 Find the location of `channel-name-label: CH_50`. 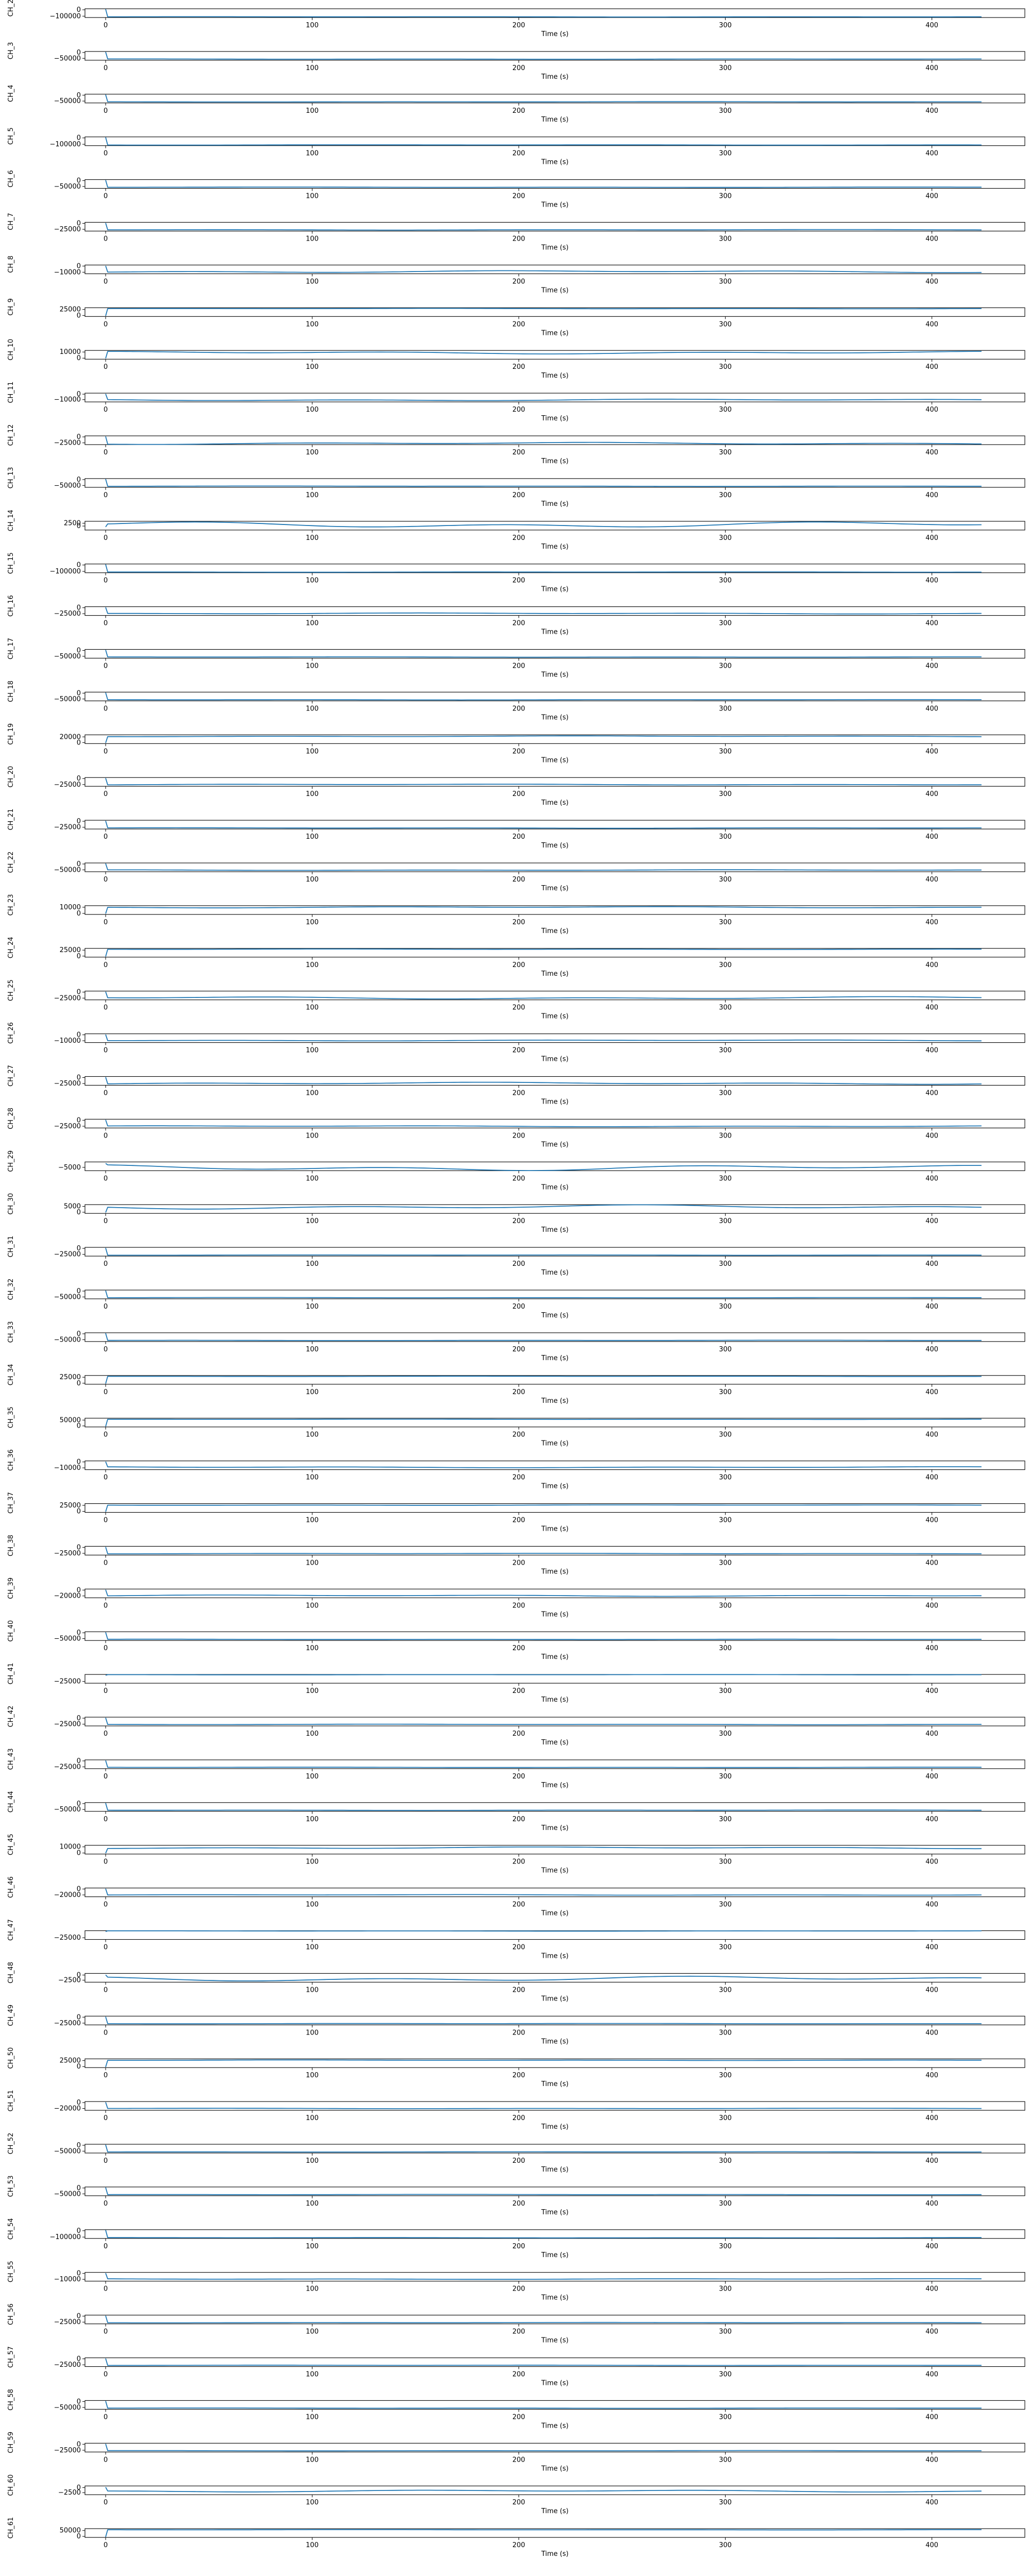

channel-name-label: CH_50 is located at coordinates (11, 2058).